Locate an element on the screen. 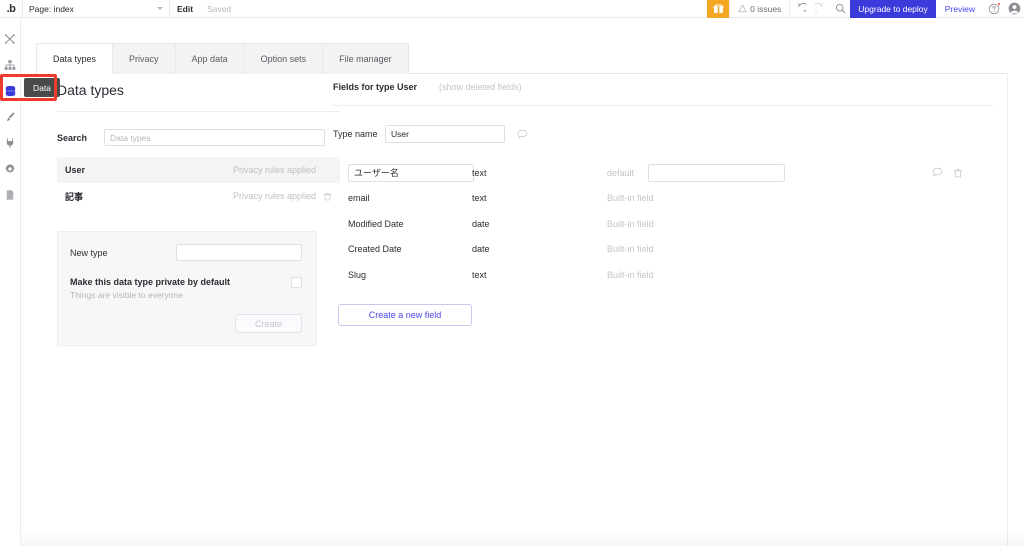  tab-file-manager: File manager is located at coordinates (366, 58).